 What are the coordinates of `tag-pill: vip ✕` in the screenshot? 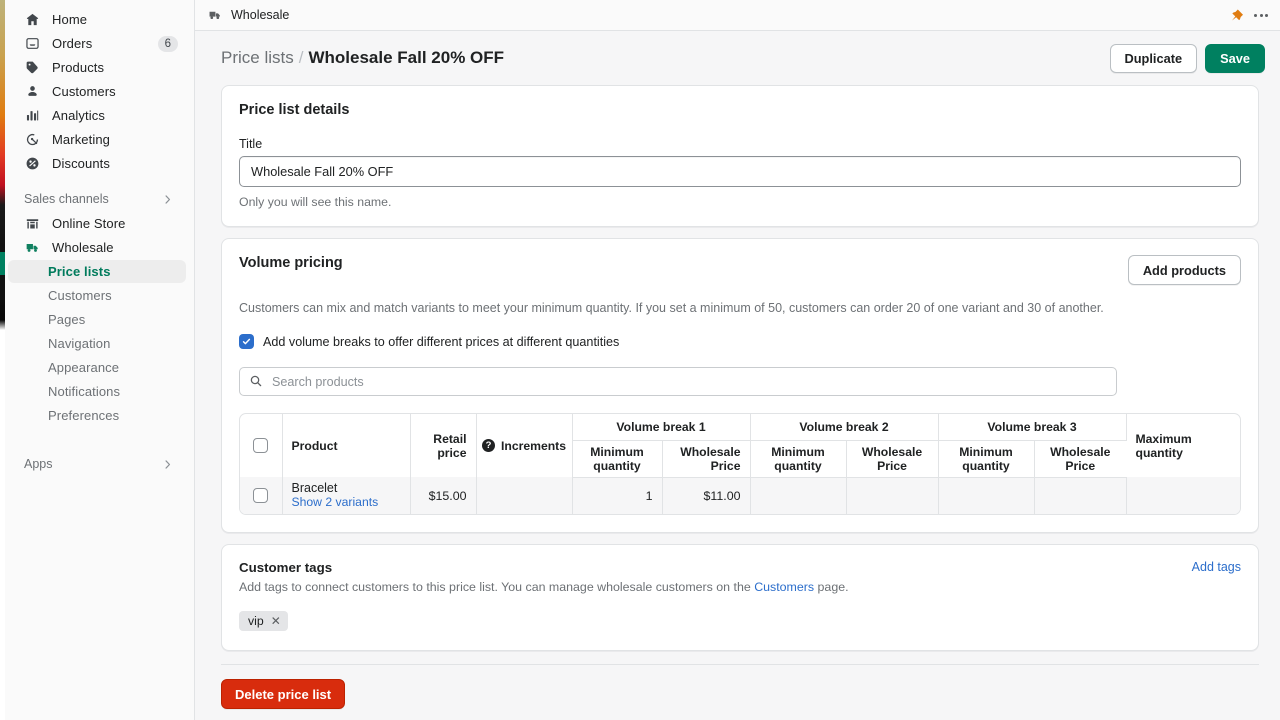 It's located at (263, 621).